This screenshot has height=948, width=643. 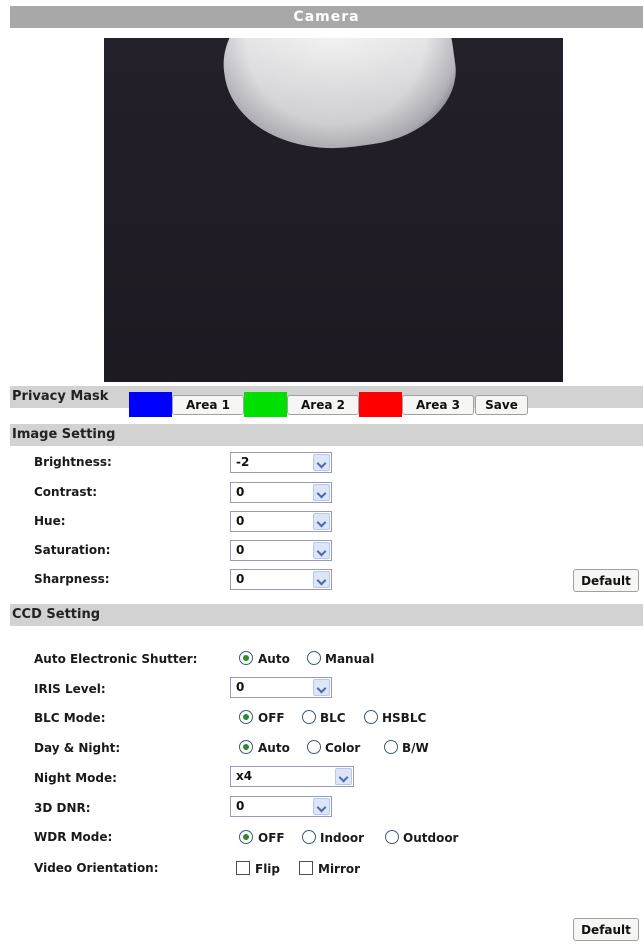 What do you see at coordinates (73, 462) in the screenshot?
I see `brightness-label: Brightness:` at bounding box center [73, 462].